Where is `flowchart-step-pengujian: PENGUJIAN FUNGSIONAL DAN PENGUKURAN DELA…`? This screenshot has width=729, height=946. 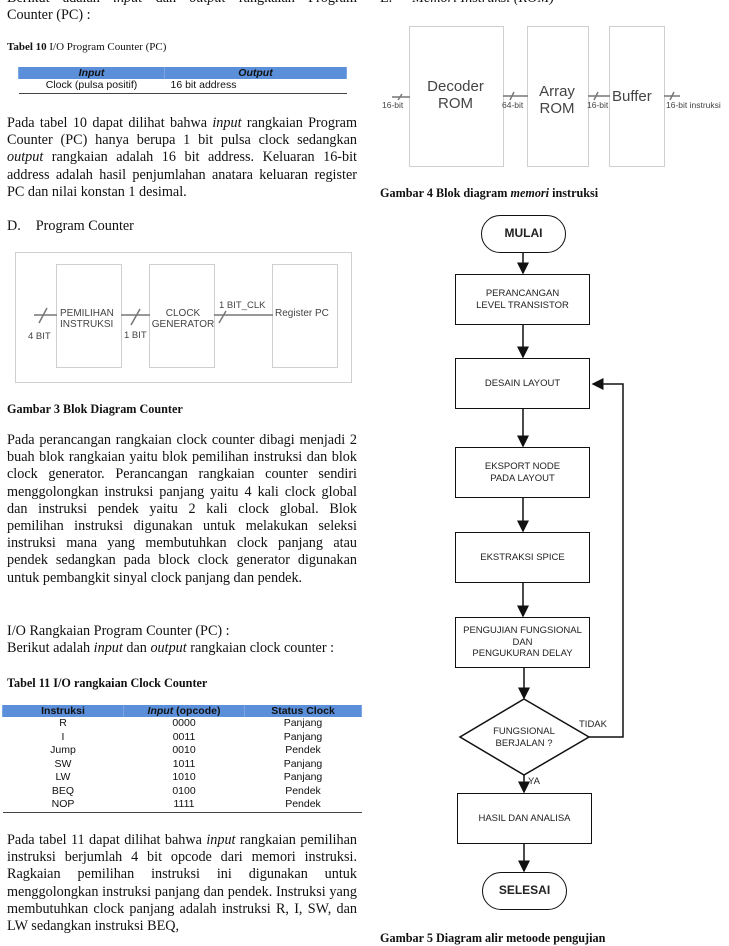
flowchart-step-pengujian: PENGUJIAN FUNGSIONAL DAN PENGUKURAN DELA… is located at coordinates (522, 642).